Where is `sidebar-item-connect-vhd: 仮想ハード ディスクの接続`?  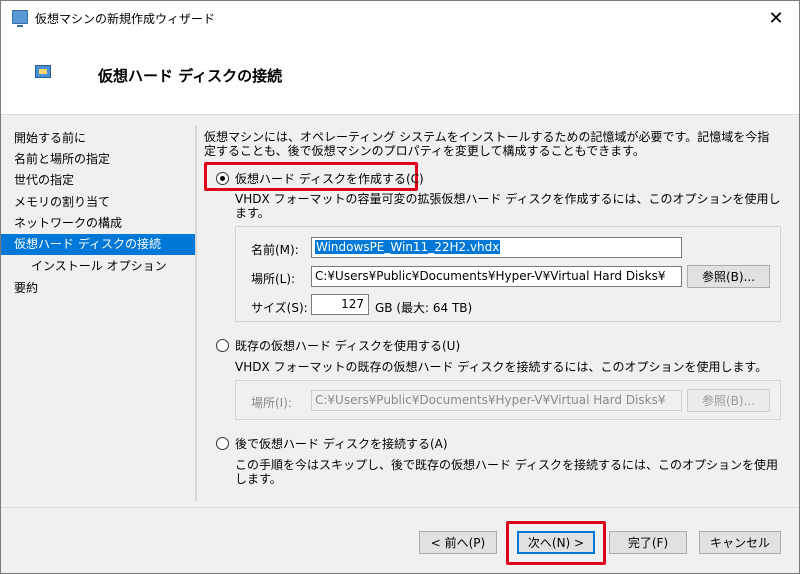 sidebar-item-connect-vhd: 仮想ハード ディスクの接続 is located at coordinates (98, 244).